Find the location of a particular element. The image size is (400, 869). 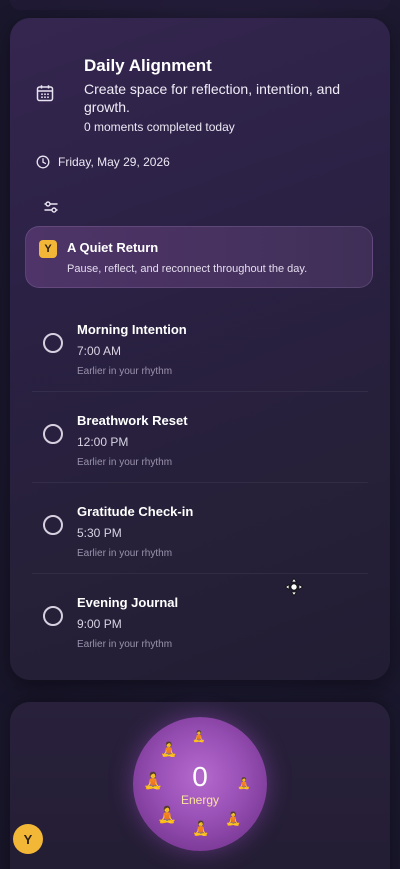

clock-icon is located at coordinates (43, 162).